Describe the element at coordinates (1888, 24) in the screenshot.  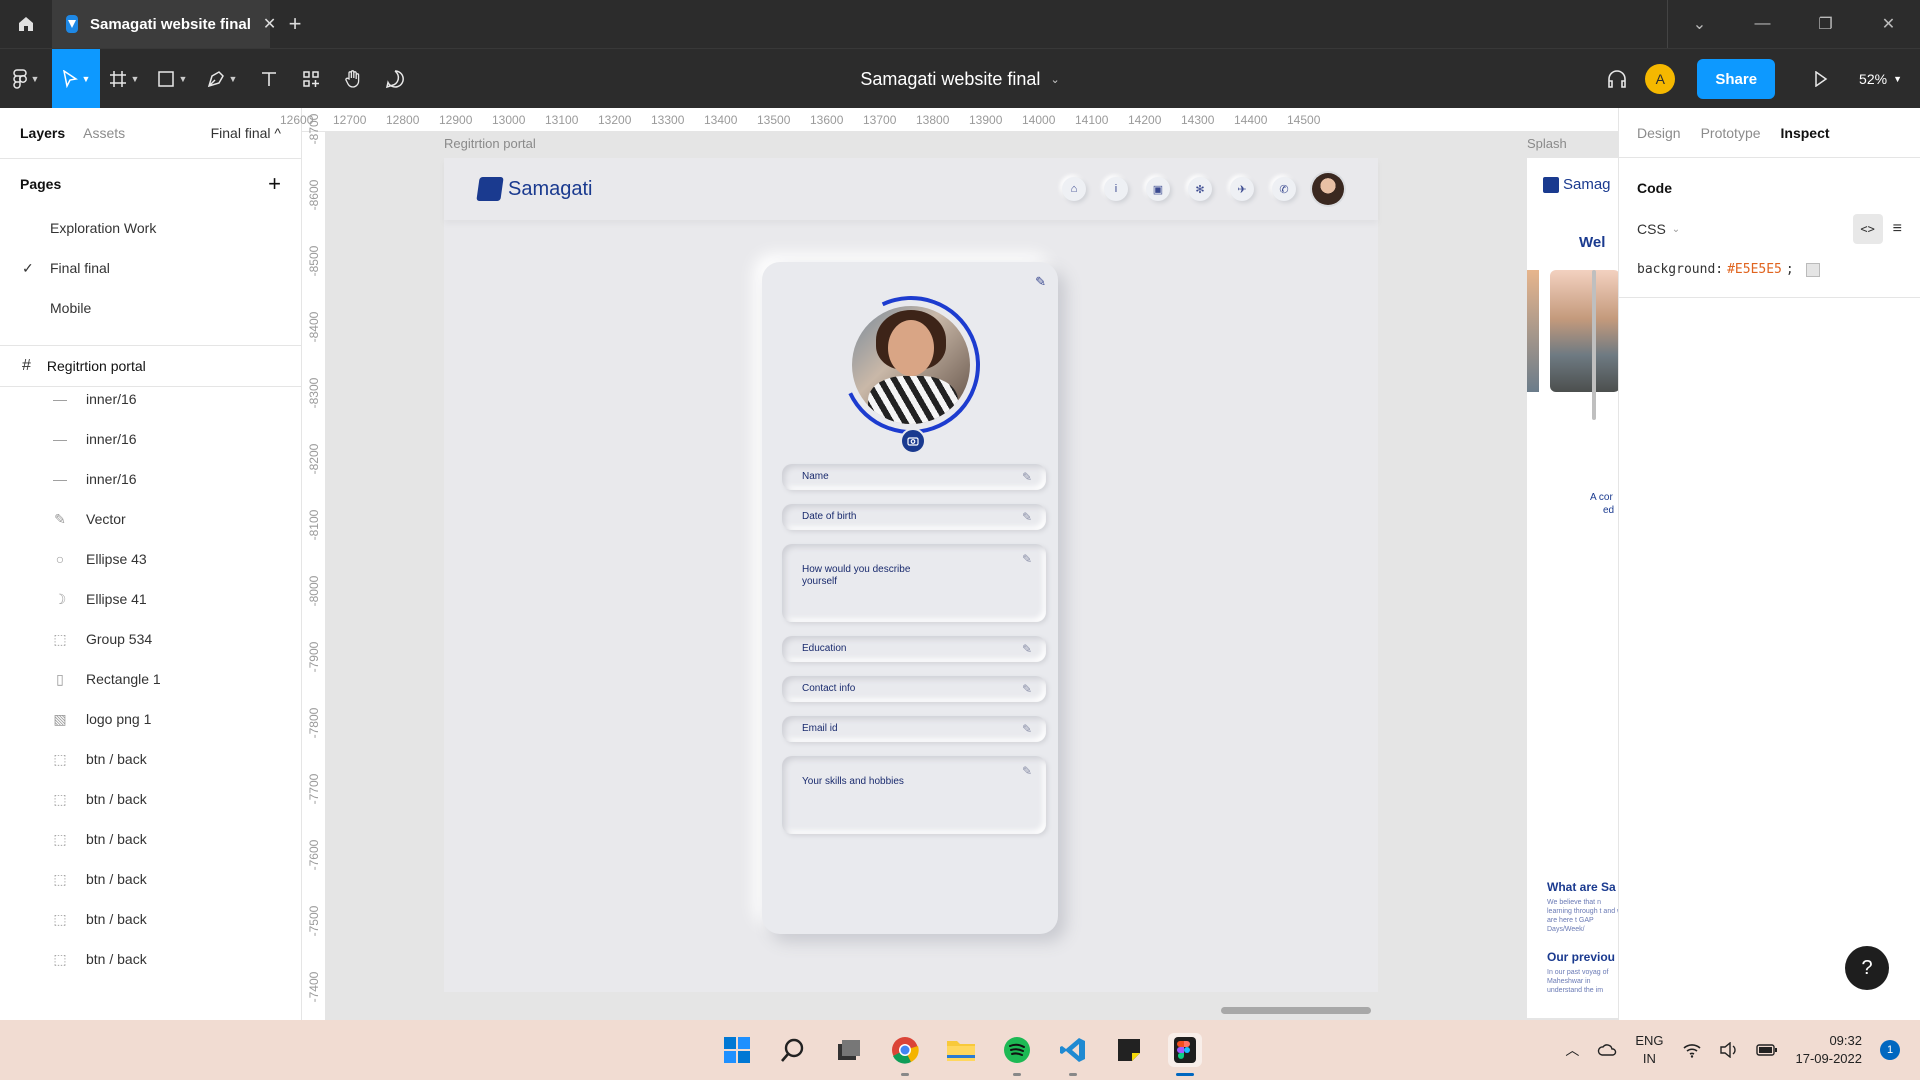
I see `close-window-icon: ✕` at that location.